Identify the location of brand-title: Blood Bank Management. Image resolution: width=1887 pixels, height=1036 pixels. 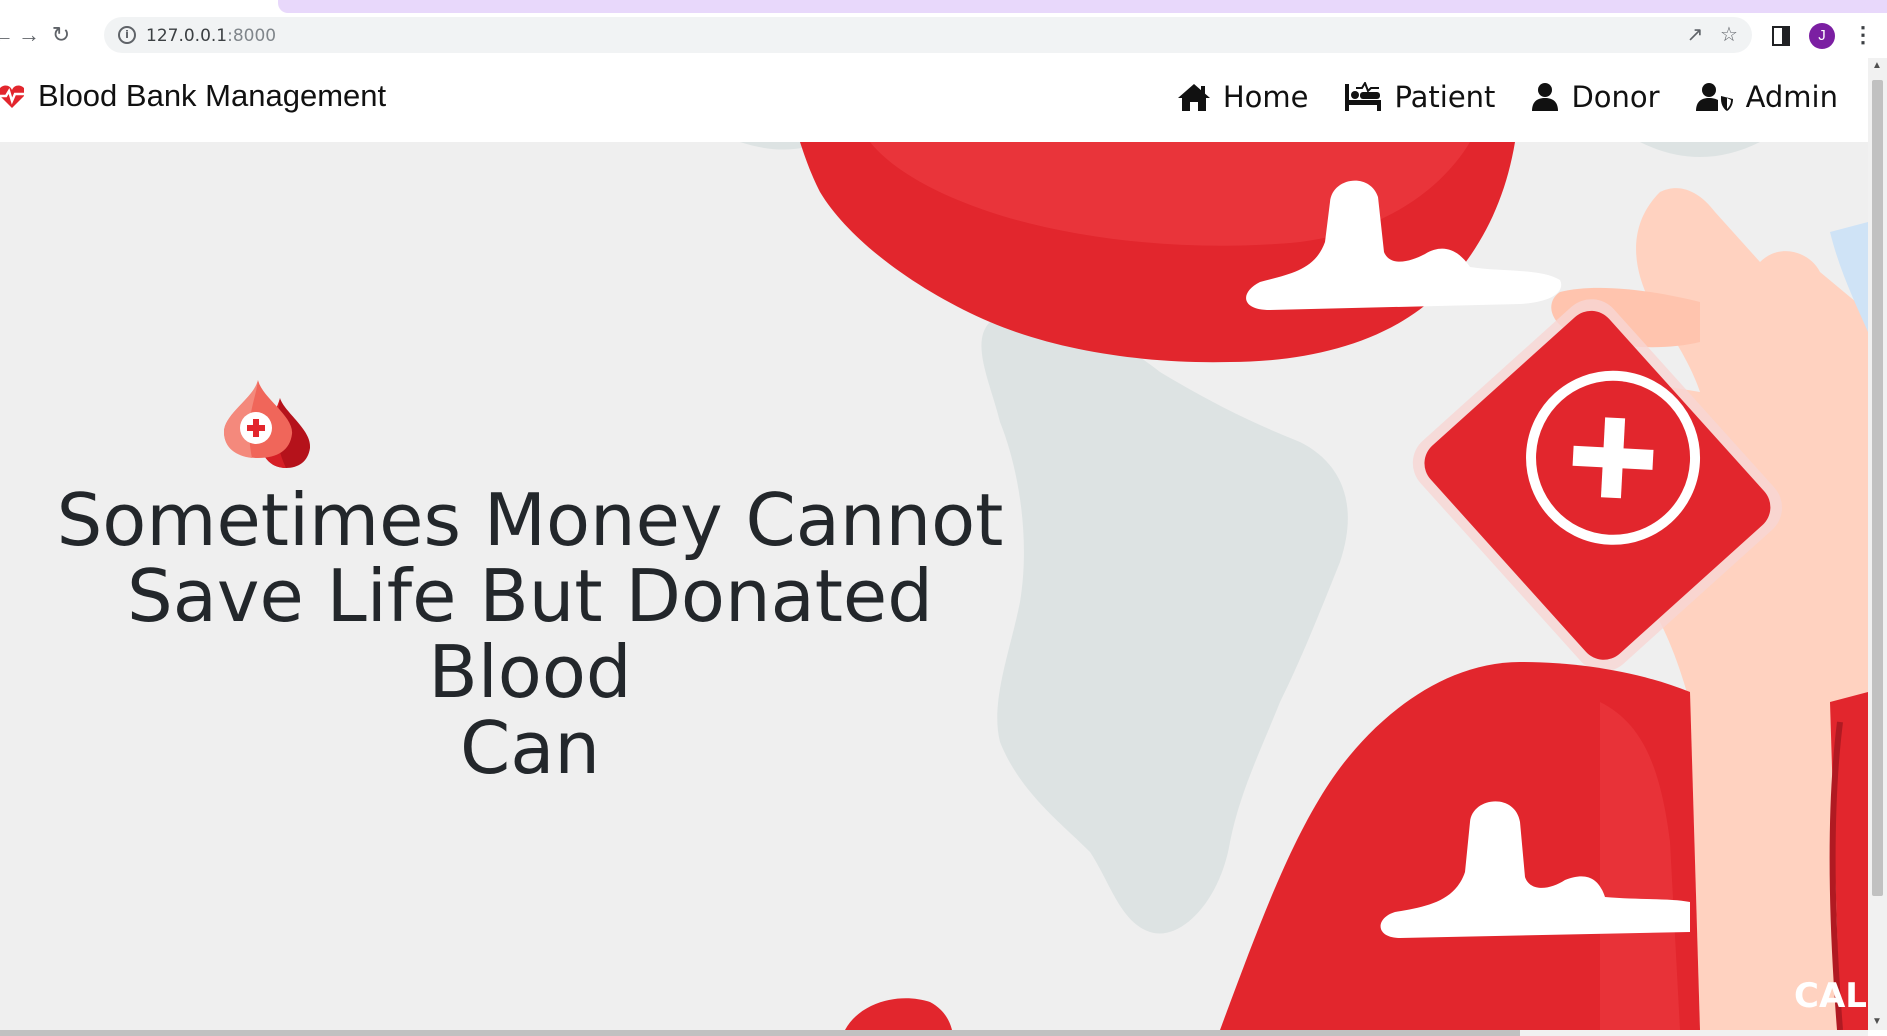
(212, 95).